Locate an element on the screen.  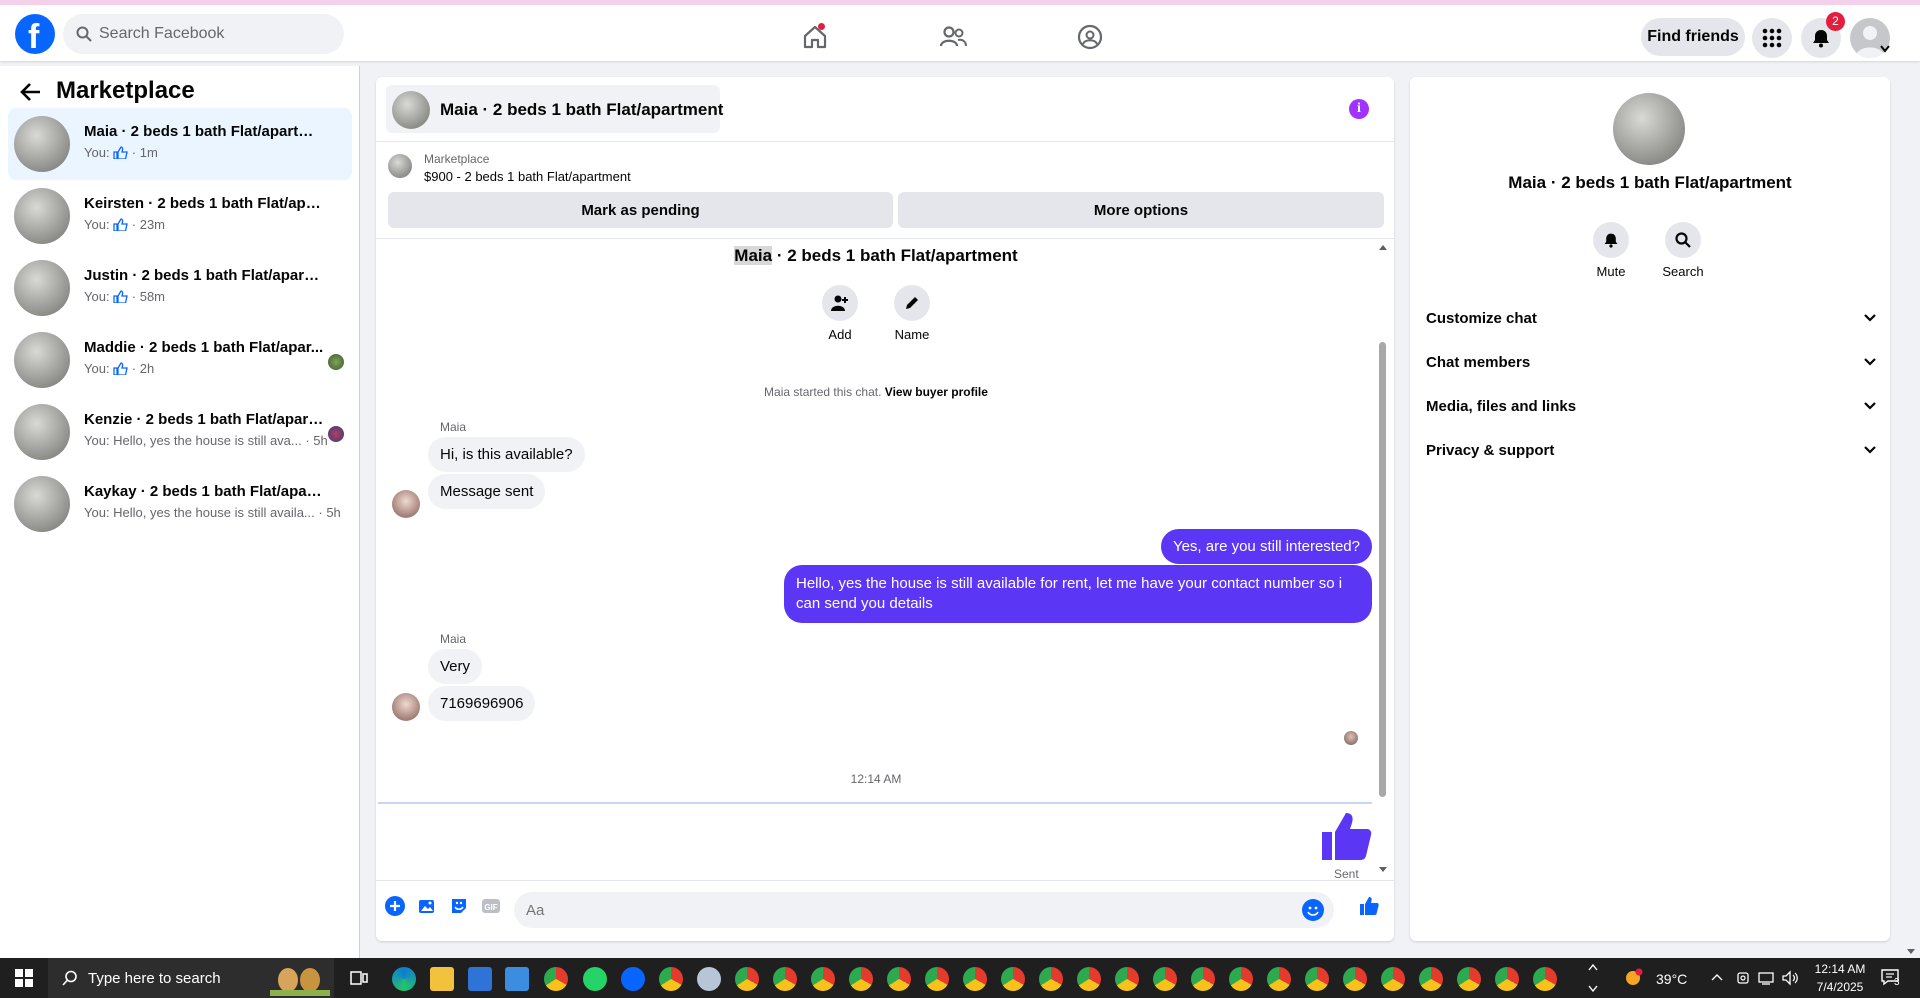
add-people-button: Add is located at coordinates (840, 313).